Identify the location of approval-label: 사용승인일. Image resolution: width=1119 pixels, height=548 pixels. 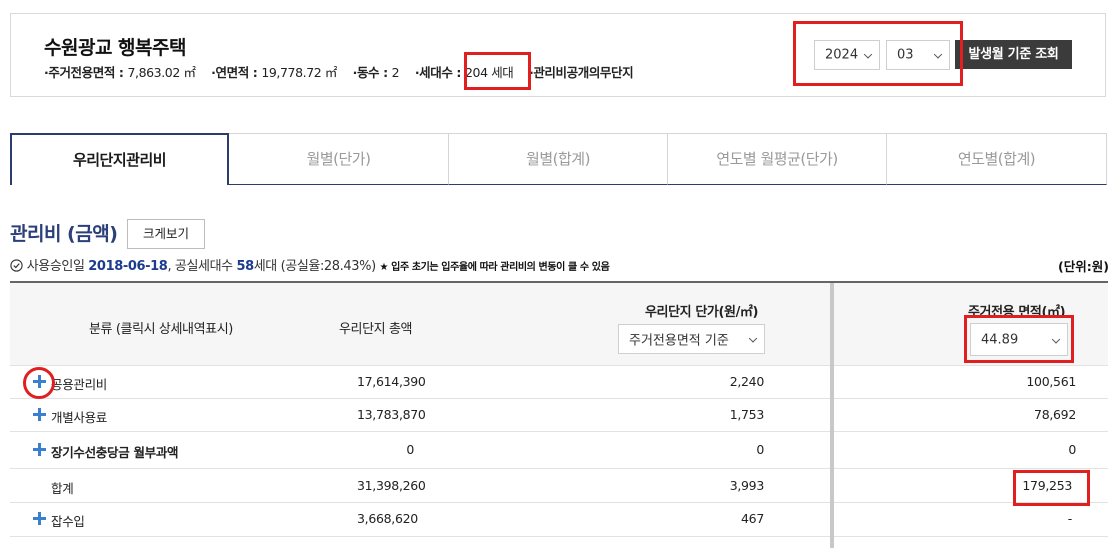
(57, 266).